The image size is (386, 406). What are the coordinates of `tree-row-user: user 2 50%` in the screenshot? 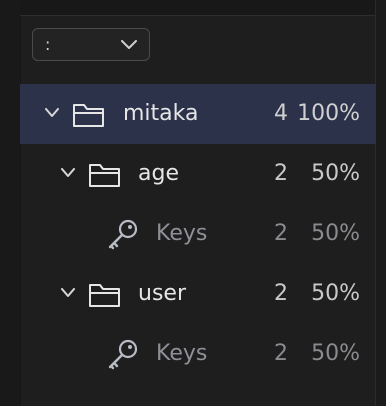 It's located at (198, 294).